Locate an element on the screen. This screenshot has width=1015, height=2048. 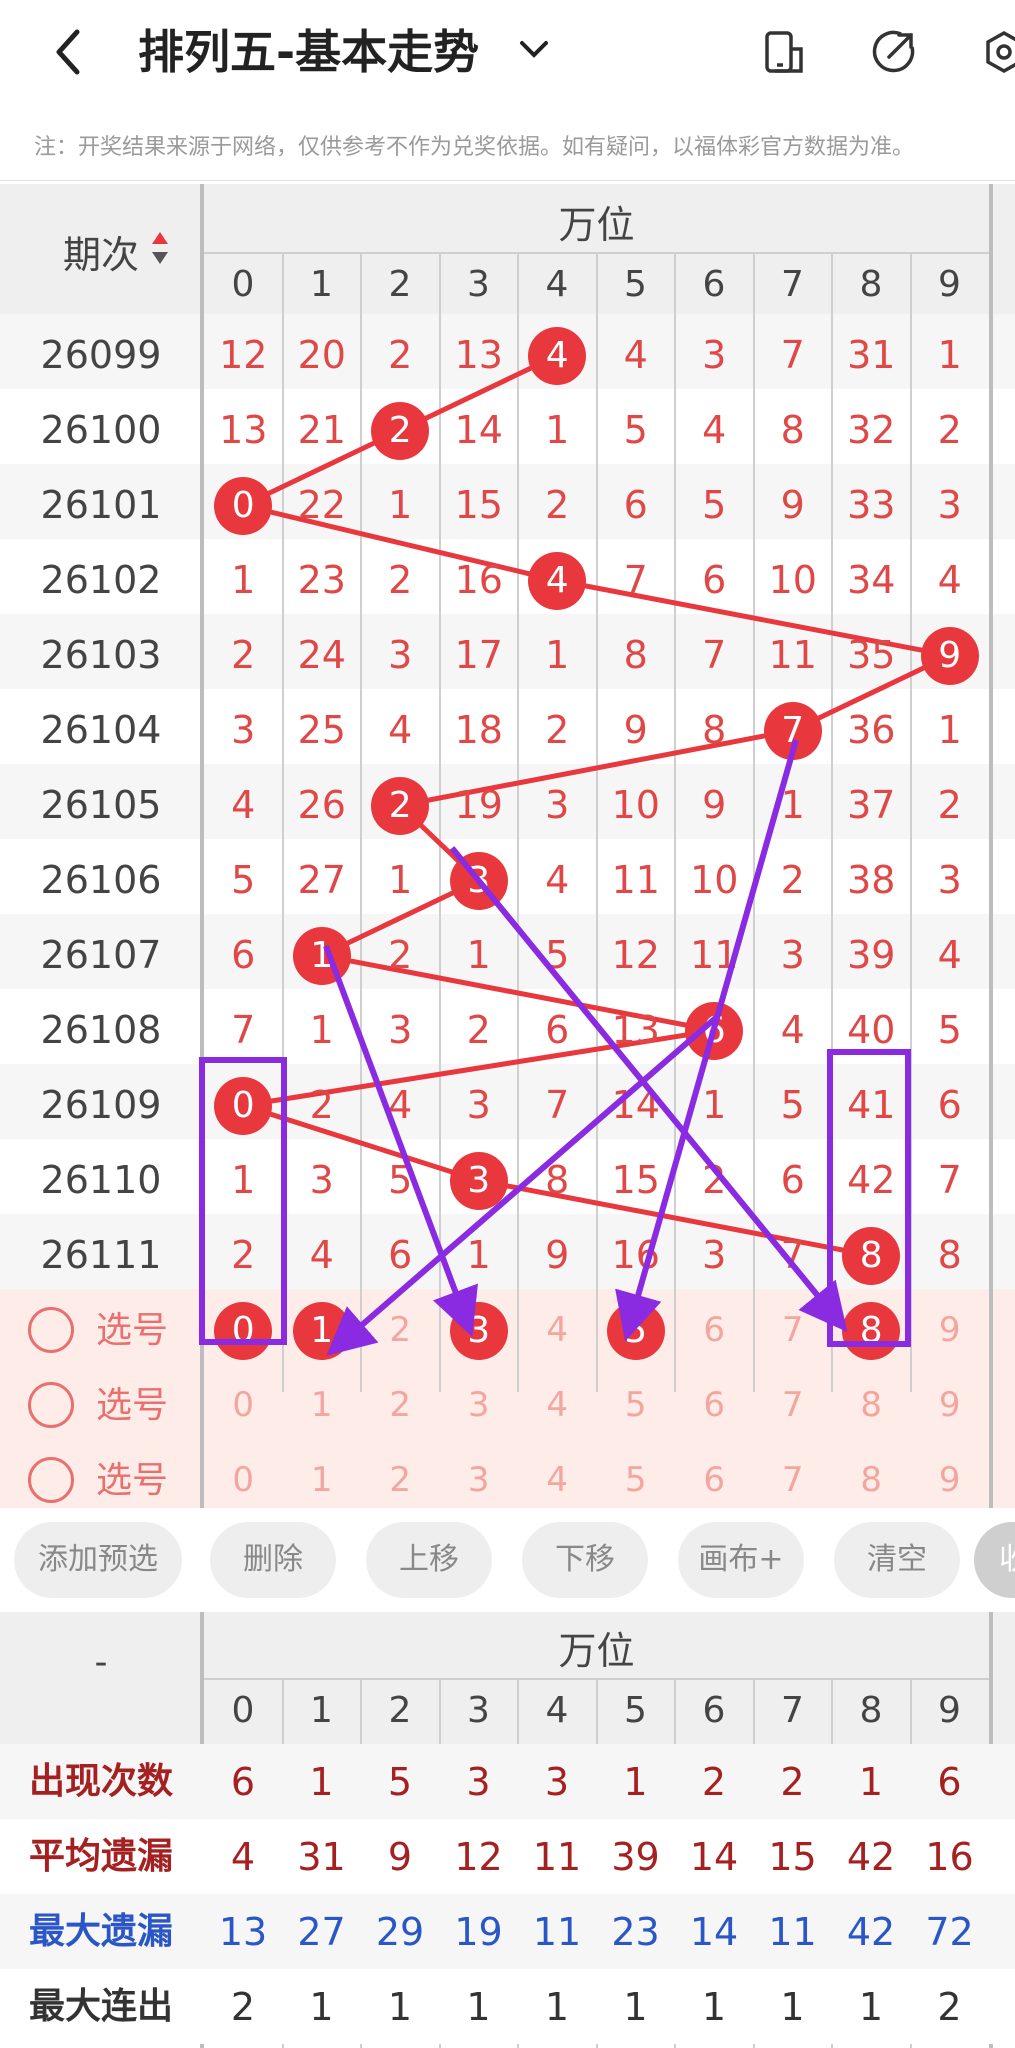
trend-cell: 36 is located at coordinates (871, 730).